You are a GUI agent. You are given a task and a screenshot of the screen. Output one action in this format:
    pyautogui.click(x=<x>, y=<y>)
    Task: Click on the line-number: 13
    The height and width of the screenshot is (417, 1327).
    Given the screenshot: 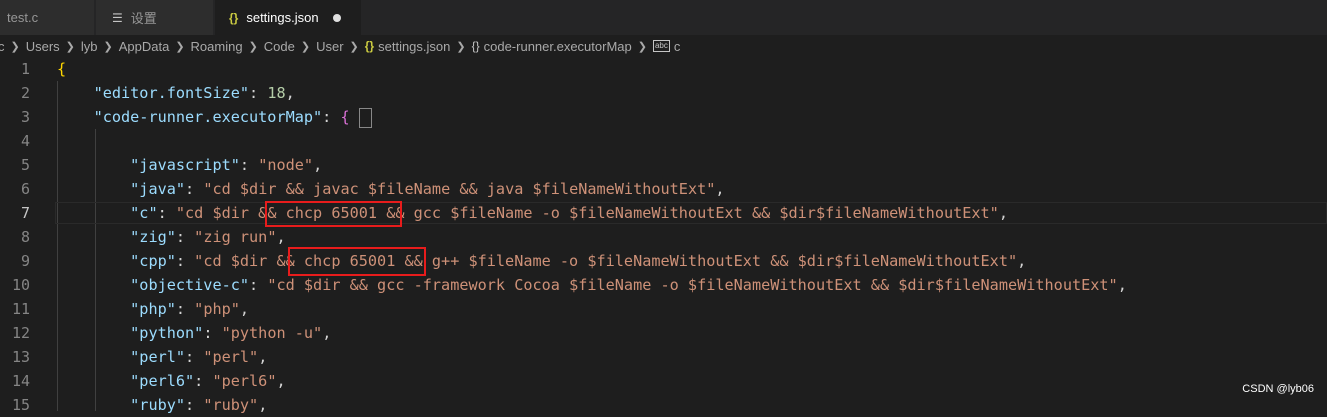 What is the action you would take?
    pyautogui.click(x=20, y=357)
    